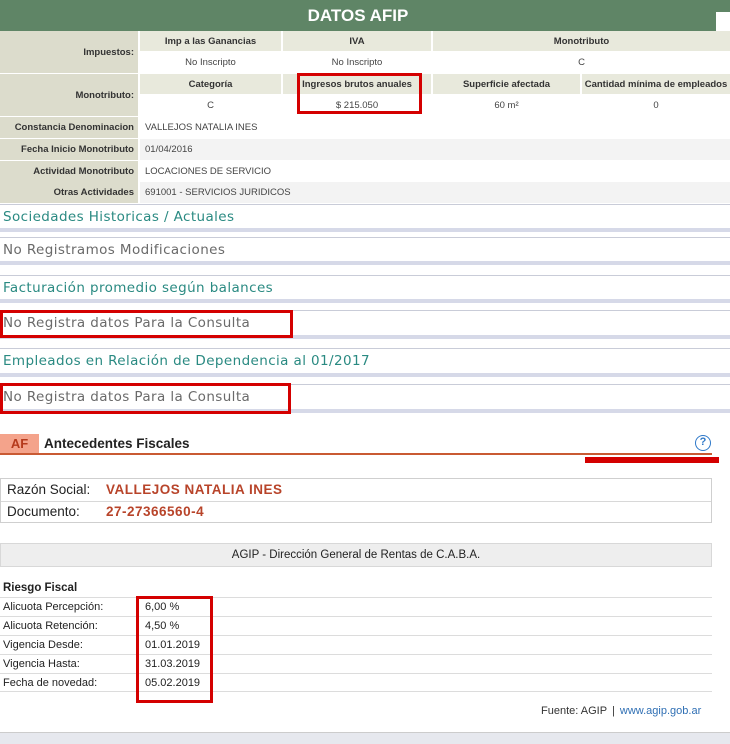  What do you see at coordinates (53, 607) in the screenshot?
I see `riesgo-label: Alicuota Percepción:` at bounding box center [53, 607].